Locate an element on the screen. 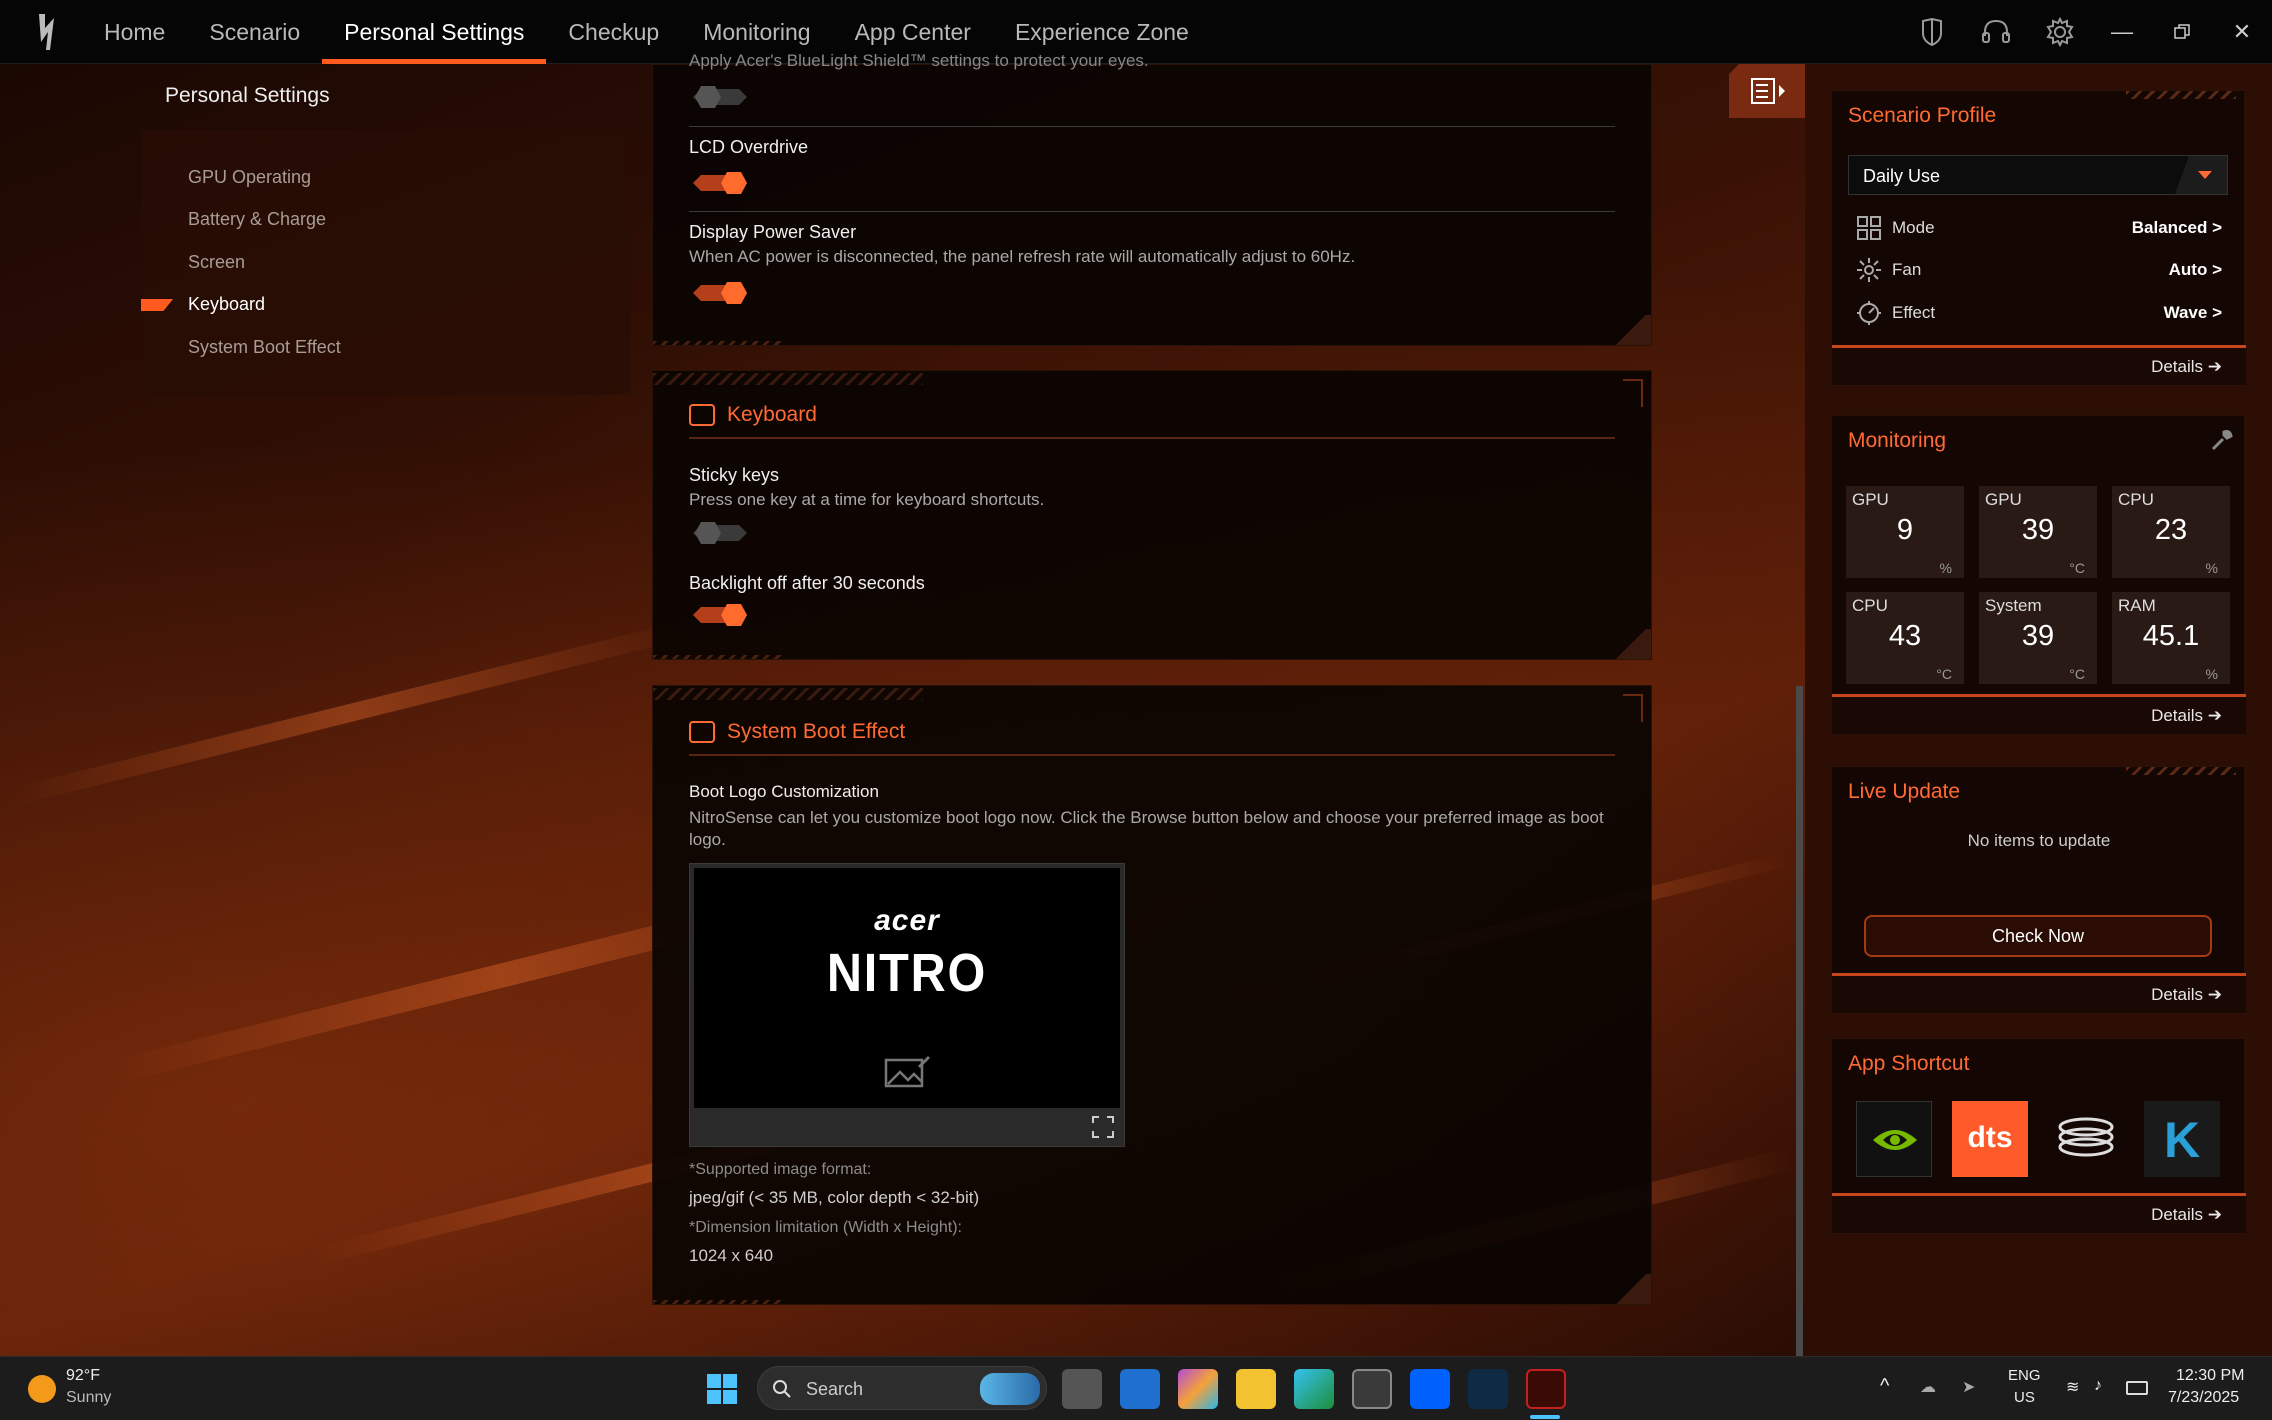  mode-label: Mode is located at coordinates (1913, 227).